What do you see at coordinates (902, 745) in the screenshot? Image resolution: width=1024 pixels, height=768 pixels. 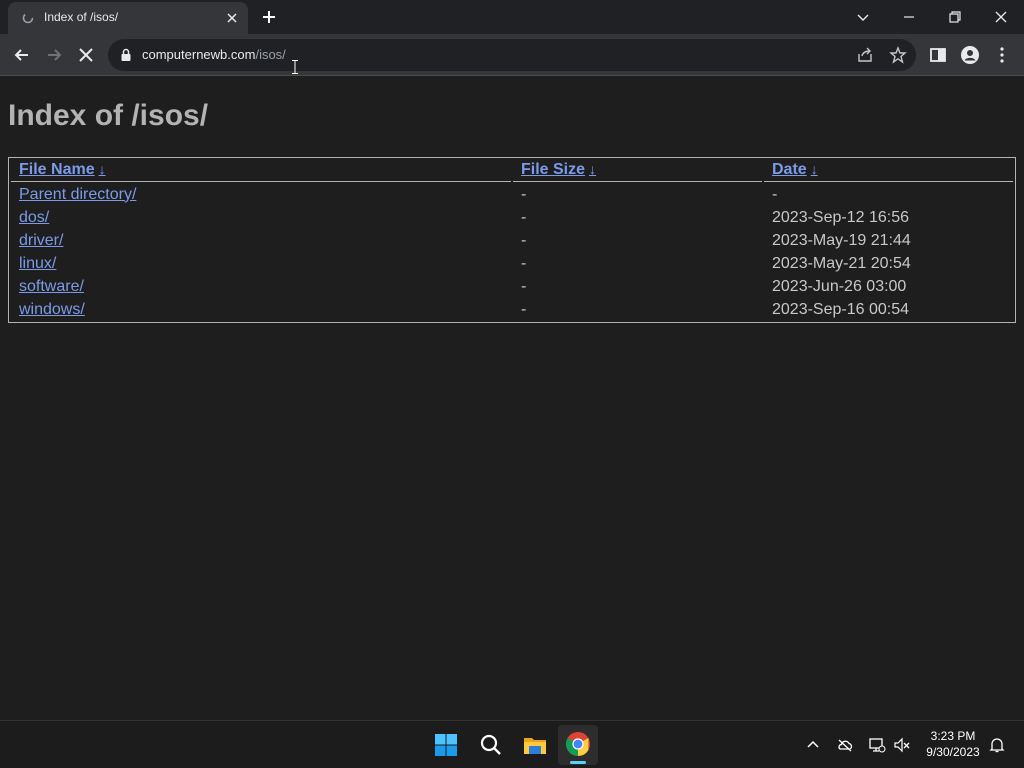 I see `volume-muted-icon` at bounding box center [902, 745].